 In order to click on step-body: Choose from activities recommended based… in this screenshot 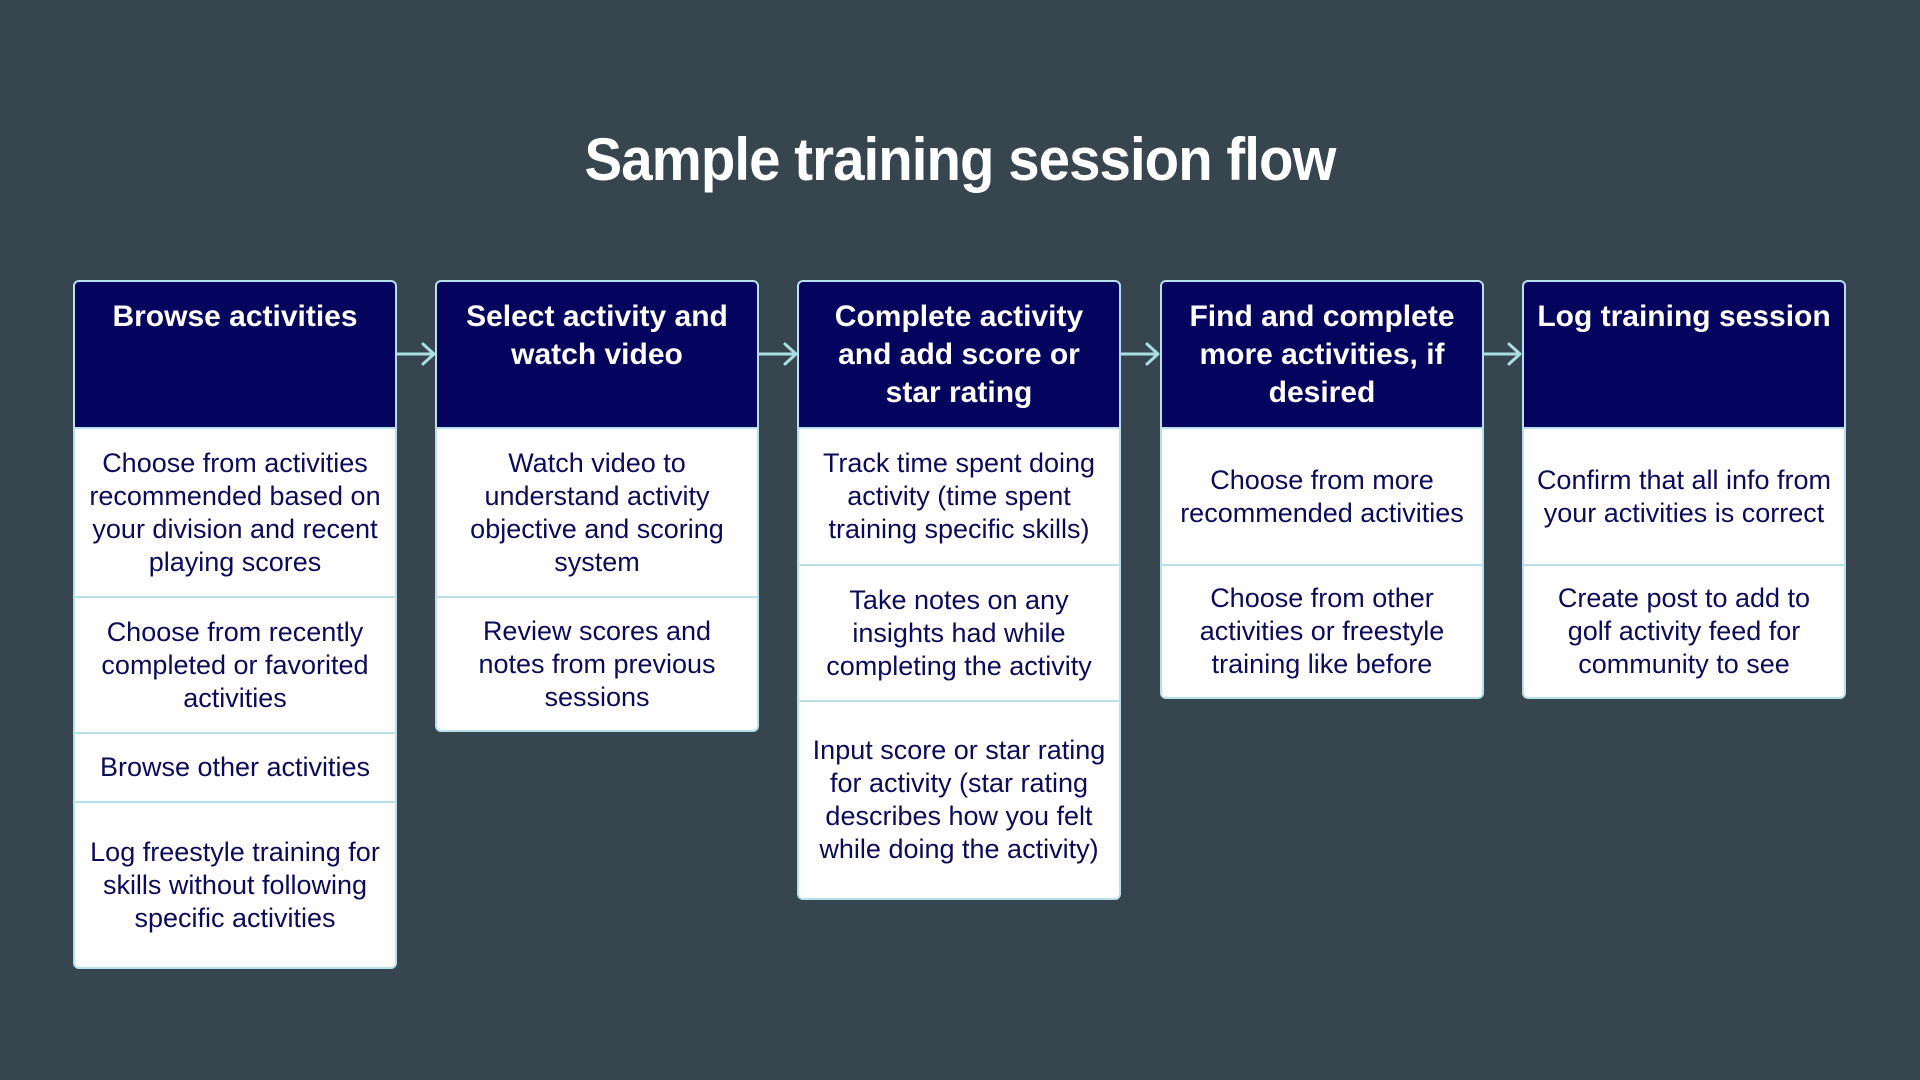, I will do `click(235, 698)`.